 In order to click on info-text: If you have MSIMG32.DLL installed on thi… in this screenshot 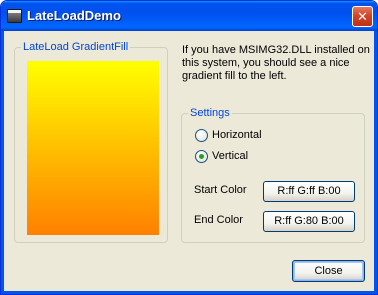, I will do `click(276, 63)`.